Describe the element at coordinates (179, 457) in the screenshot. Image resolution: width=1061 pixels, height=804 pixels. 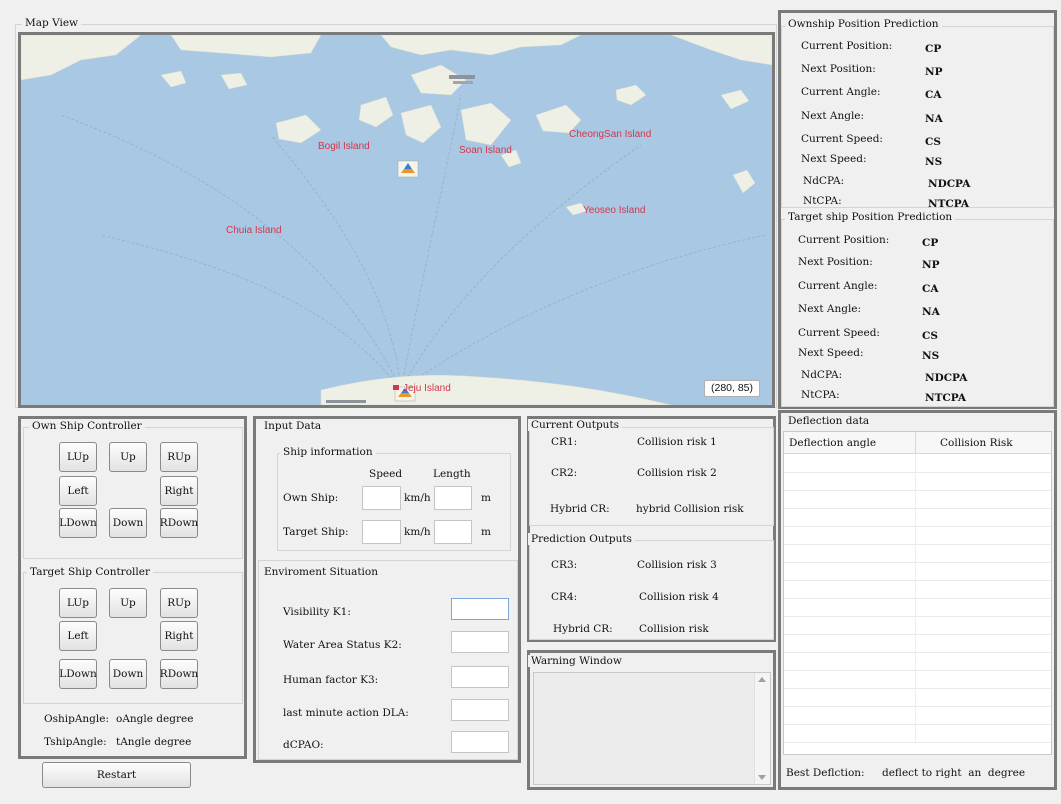
I see `own-rup-button: RUp` at that location.